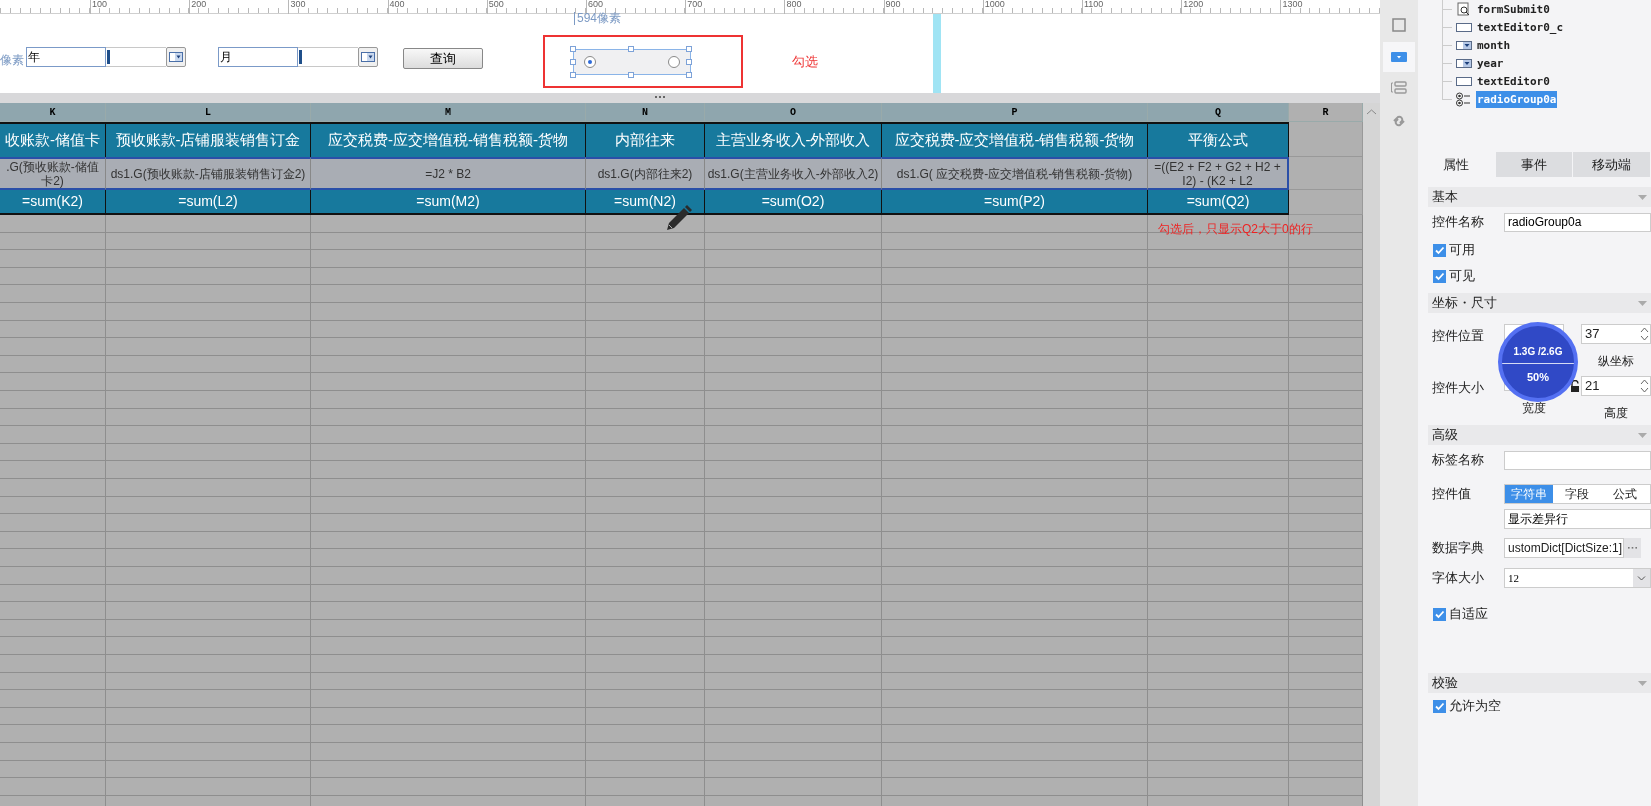 Image resolution: width=1651 pixels, height=806 pixels. Describe the element at coordinates (994, 5) in the screenshot. I see `ruler-label: 1000` at that location.